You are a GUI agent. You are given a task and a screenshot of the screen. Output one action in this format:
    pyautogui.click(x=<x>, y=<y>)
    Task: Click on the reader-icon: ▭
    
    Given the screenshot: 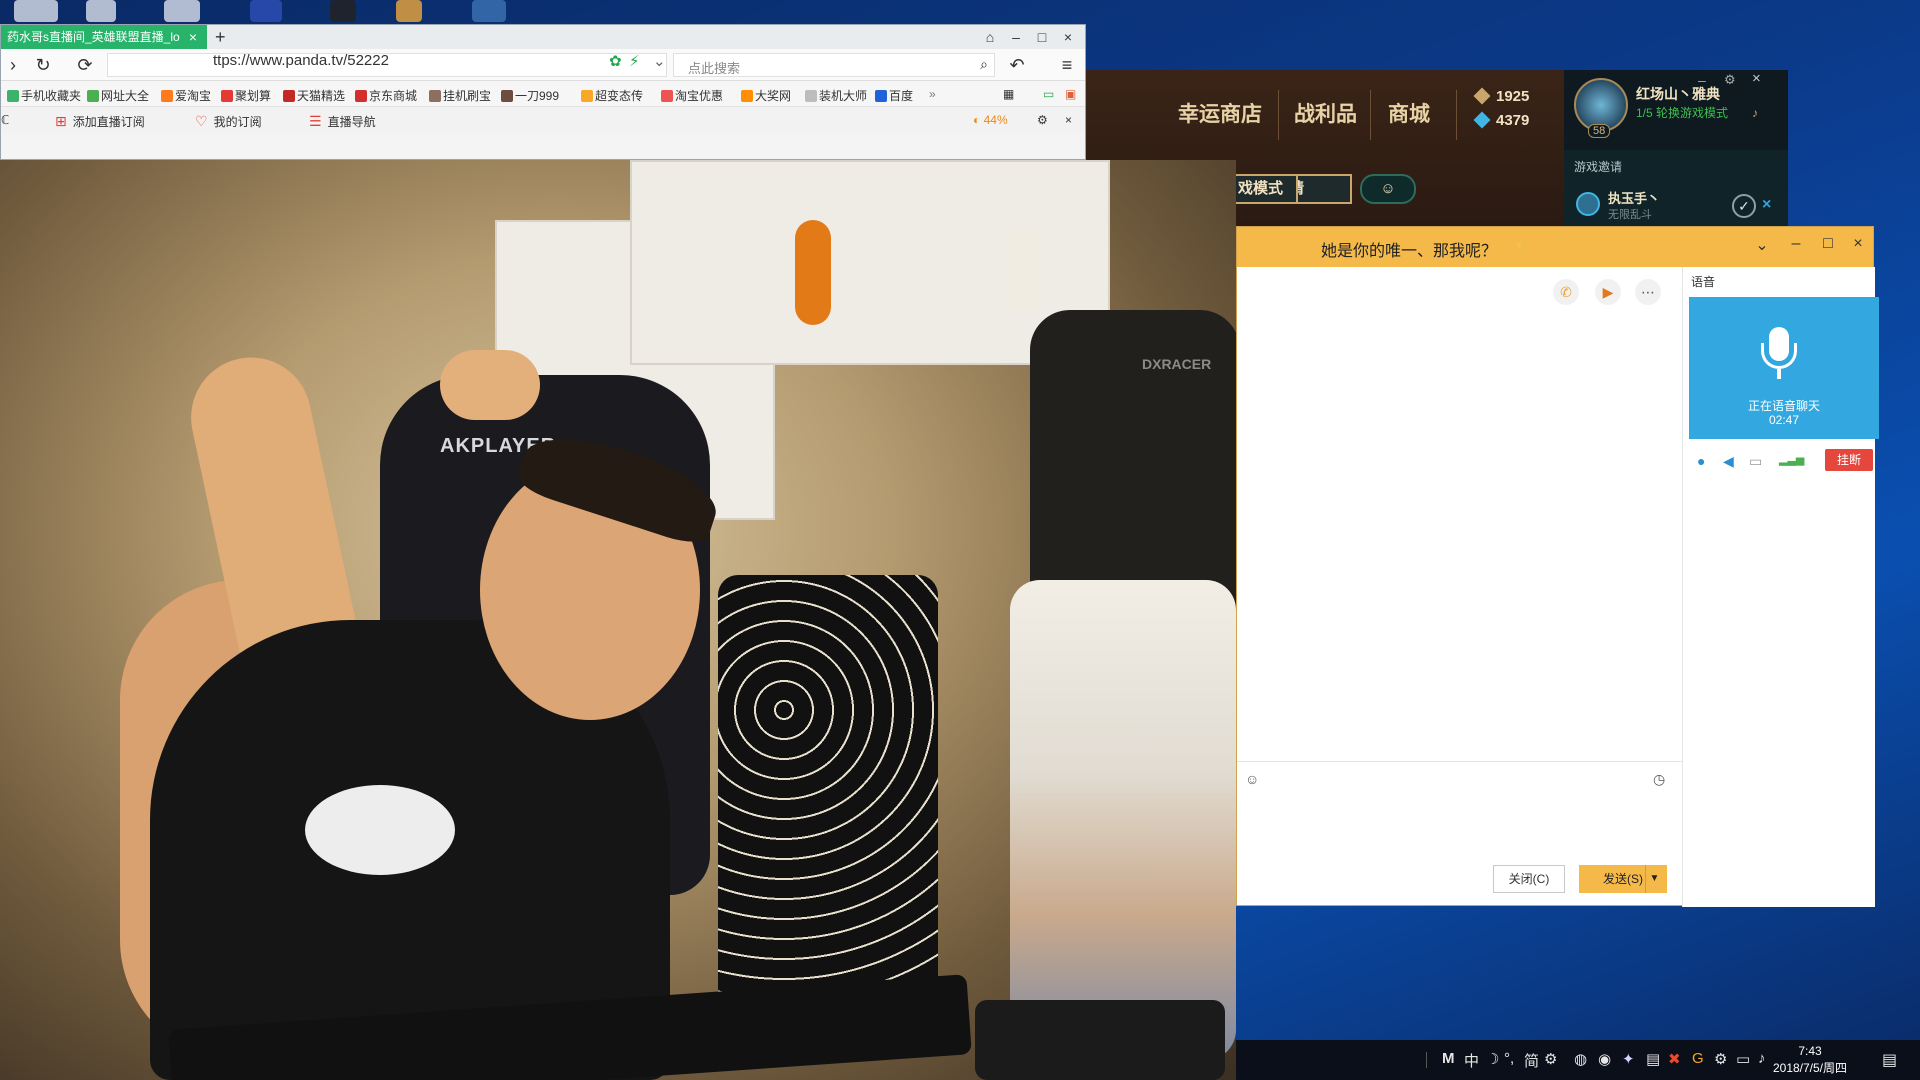 What is the action you would take?
    pyautogui.click(x=1048, y=94)
    